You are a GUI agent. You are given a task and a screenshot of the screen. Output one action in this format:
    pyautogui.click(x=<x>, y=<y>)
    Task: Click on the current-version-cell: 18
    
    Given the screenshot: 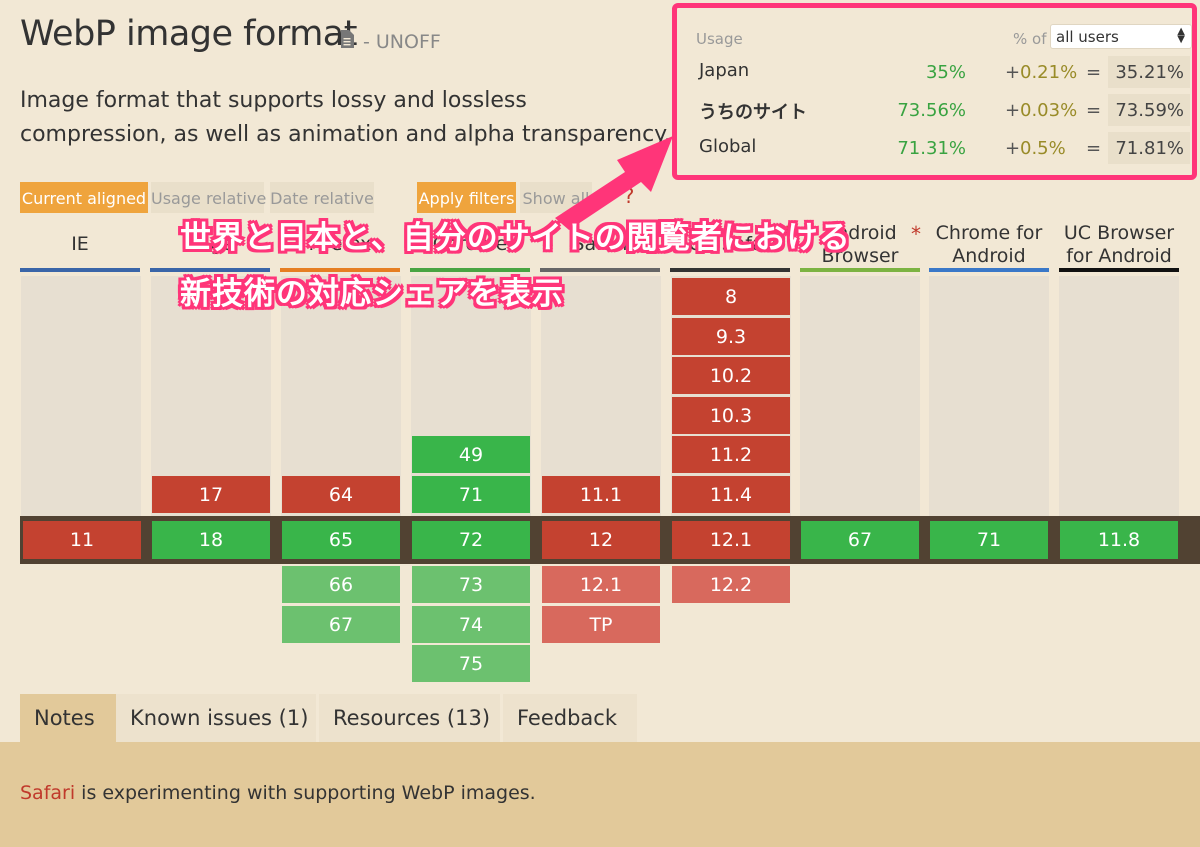 What is the action you would take?
    pyautogui.click(x=211, y=540)
    